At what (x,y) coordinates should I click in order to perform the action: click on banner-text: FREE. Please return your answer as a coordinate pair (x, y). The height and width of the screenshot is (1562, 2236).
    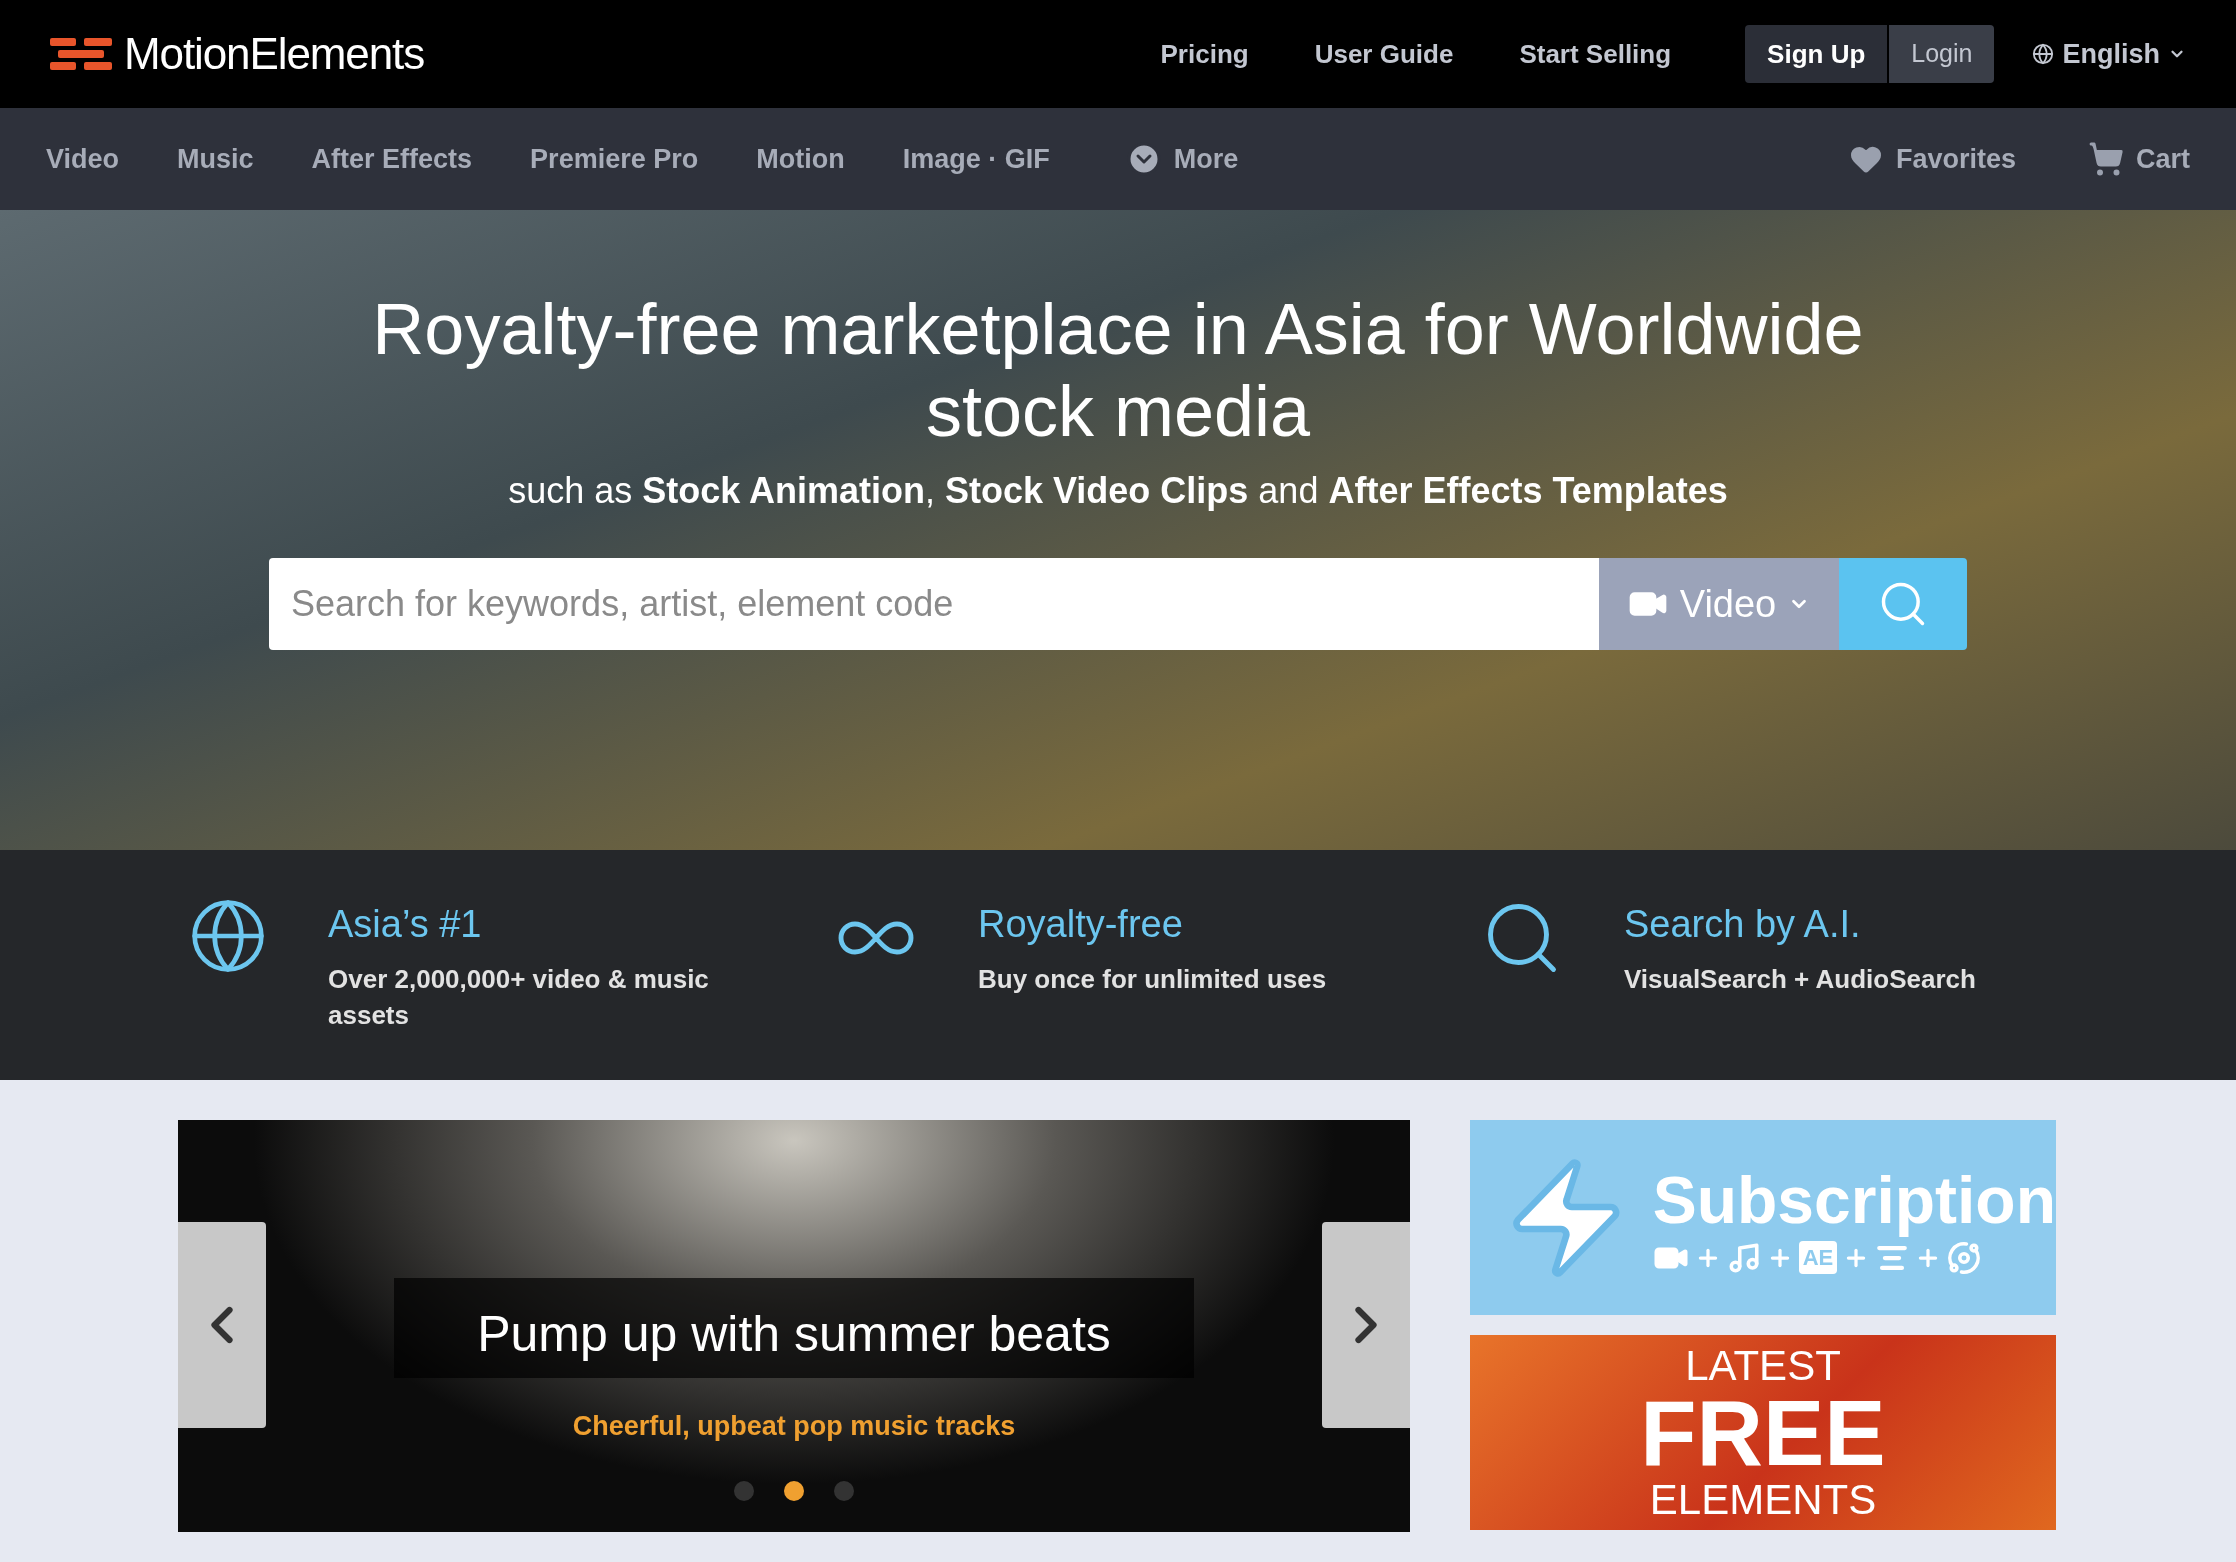
    Looking at the image, I should click on (1763, 1432).